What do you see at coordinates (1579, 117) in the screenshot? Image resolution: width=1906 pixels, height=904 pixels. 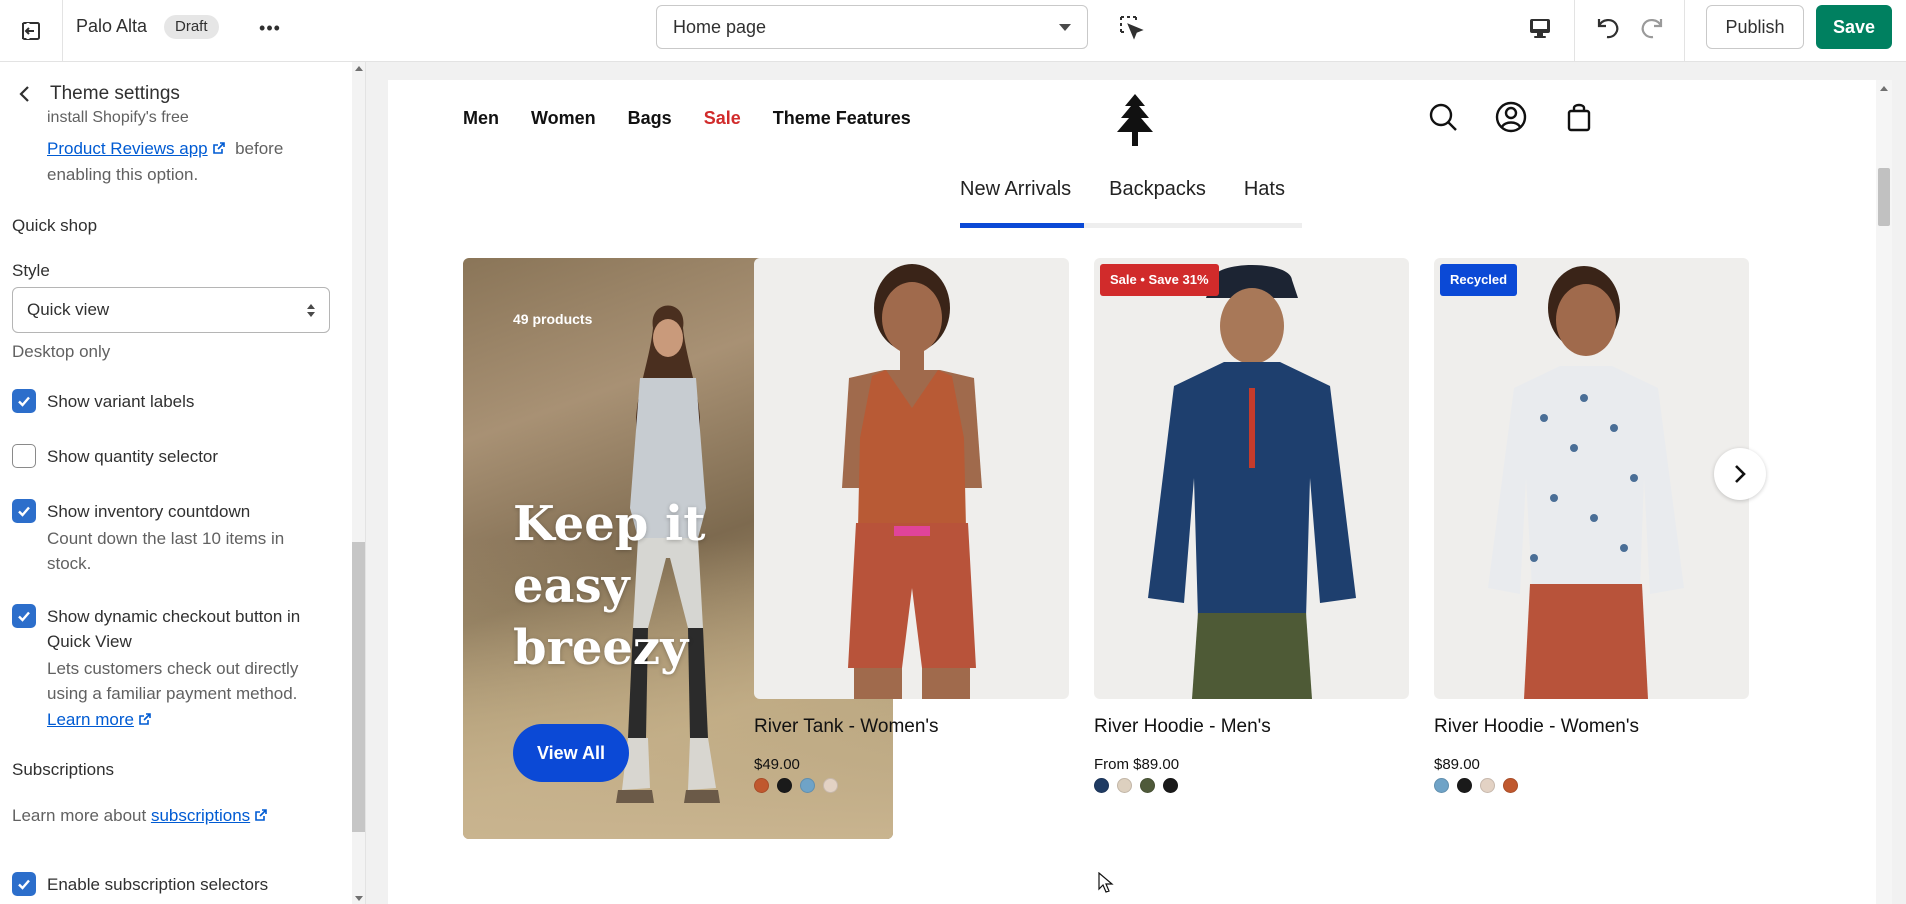 I see `cart-bag-icon` at bounding box center [1579, 117].